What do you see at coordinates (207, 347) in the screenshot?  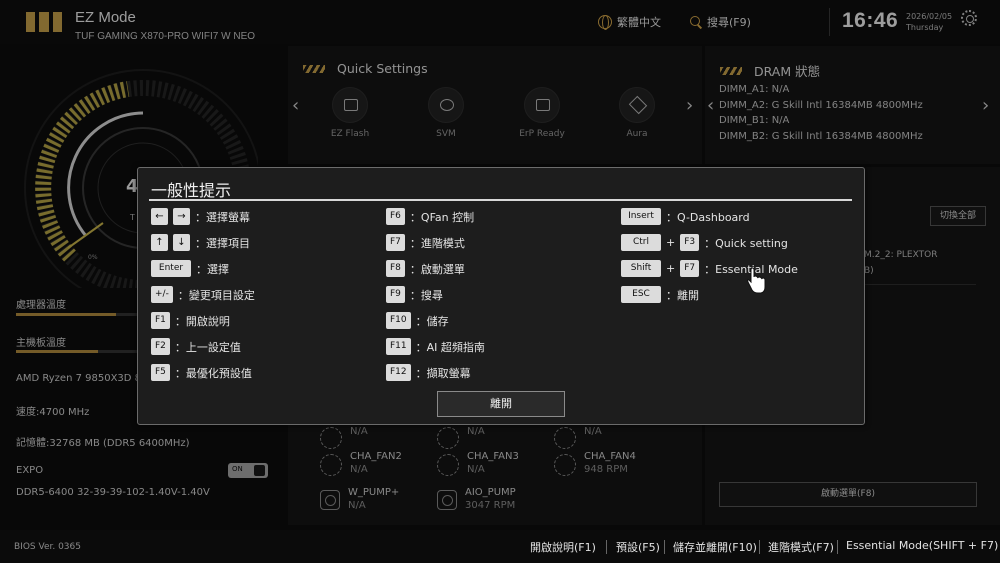 I see `hotkey-desc: ：上一設定值` at bounding box center [207, 347].